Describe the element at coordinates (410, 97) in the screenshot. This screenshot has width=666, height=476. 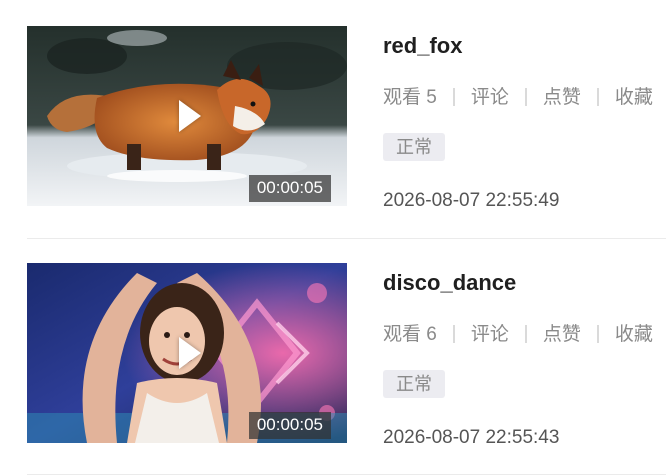
I see `views-count: 观看 5` at that location.